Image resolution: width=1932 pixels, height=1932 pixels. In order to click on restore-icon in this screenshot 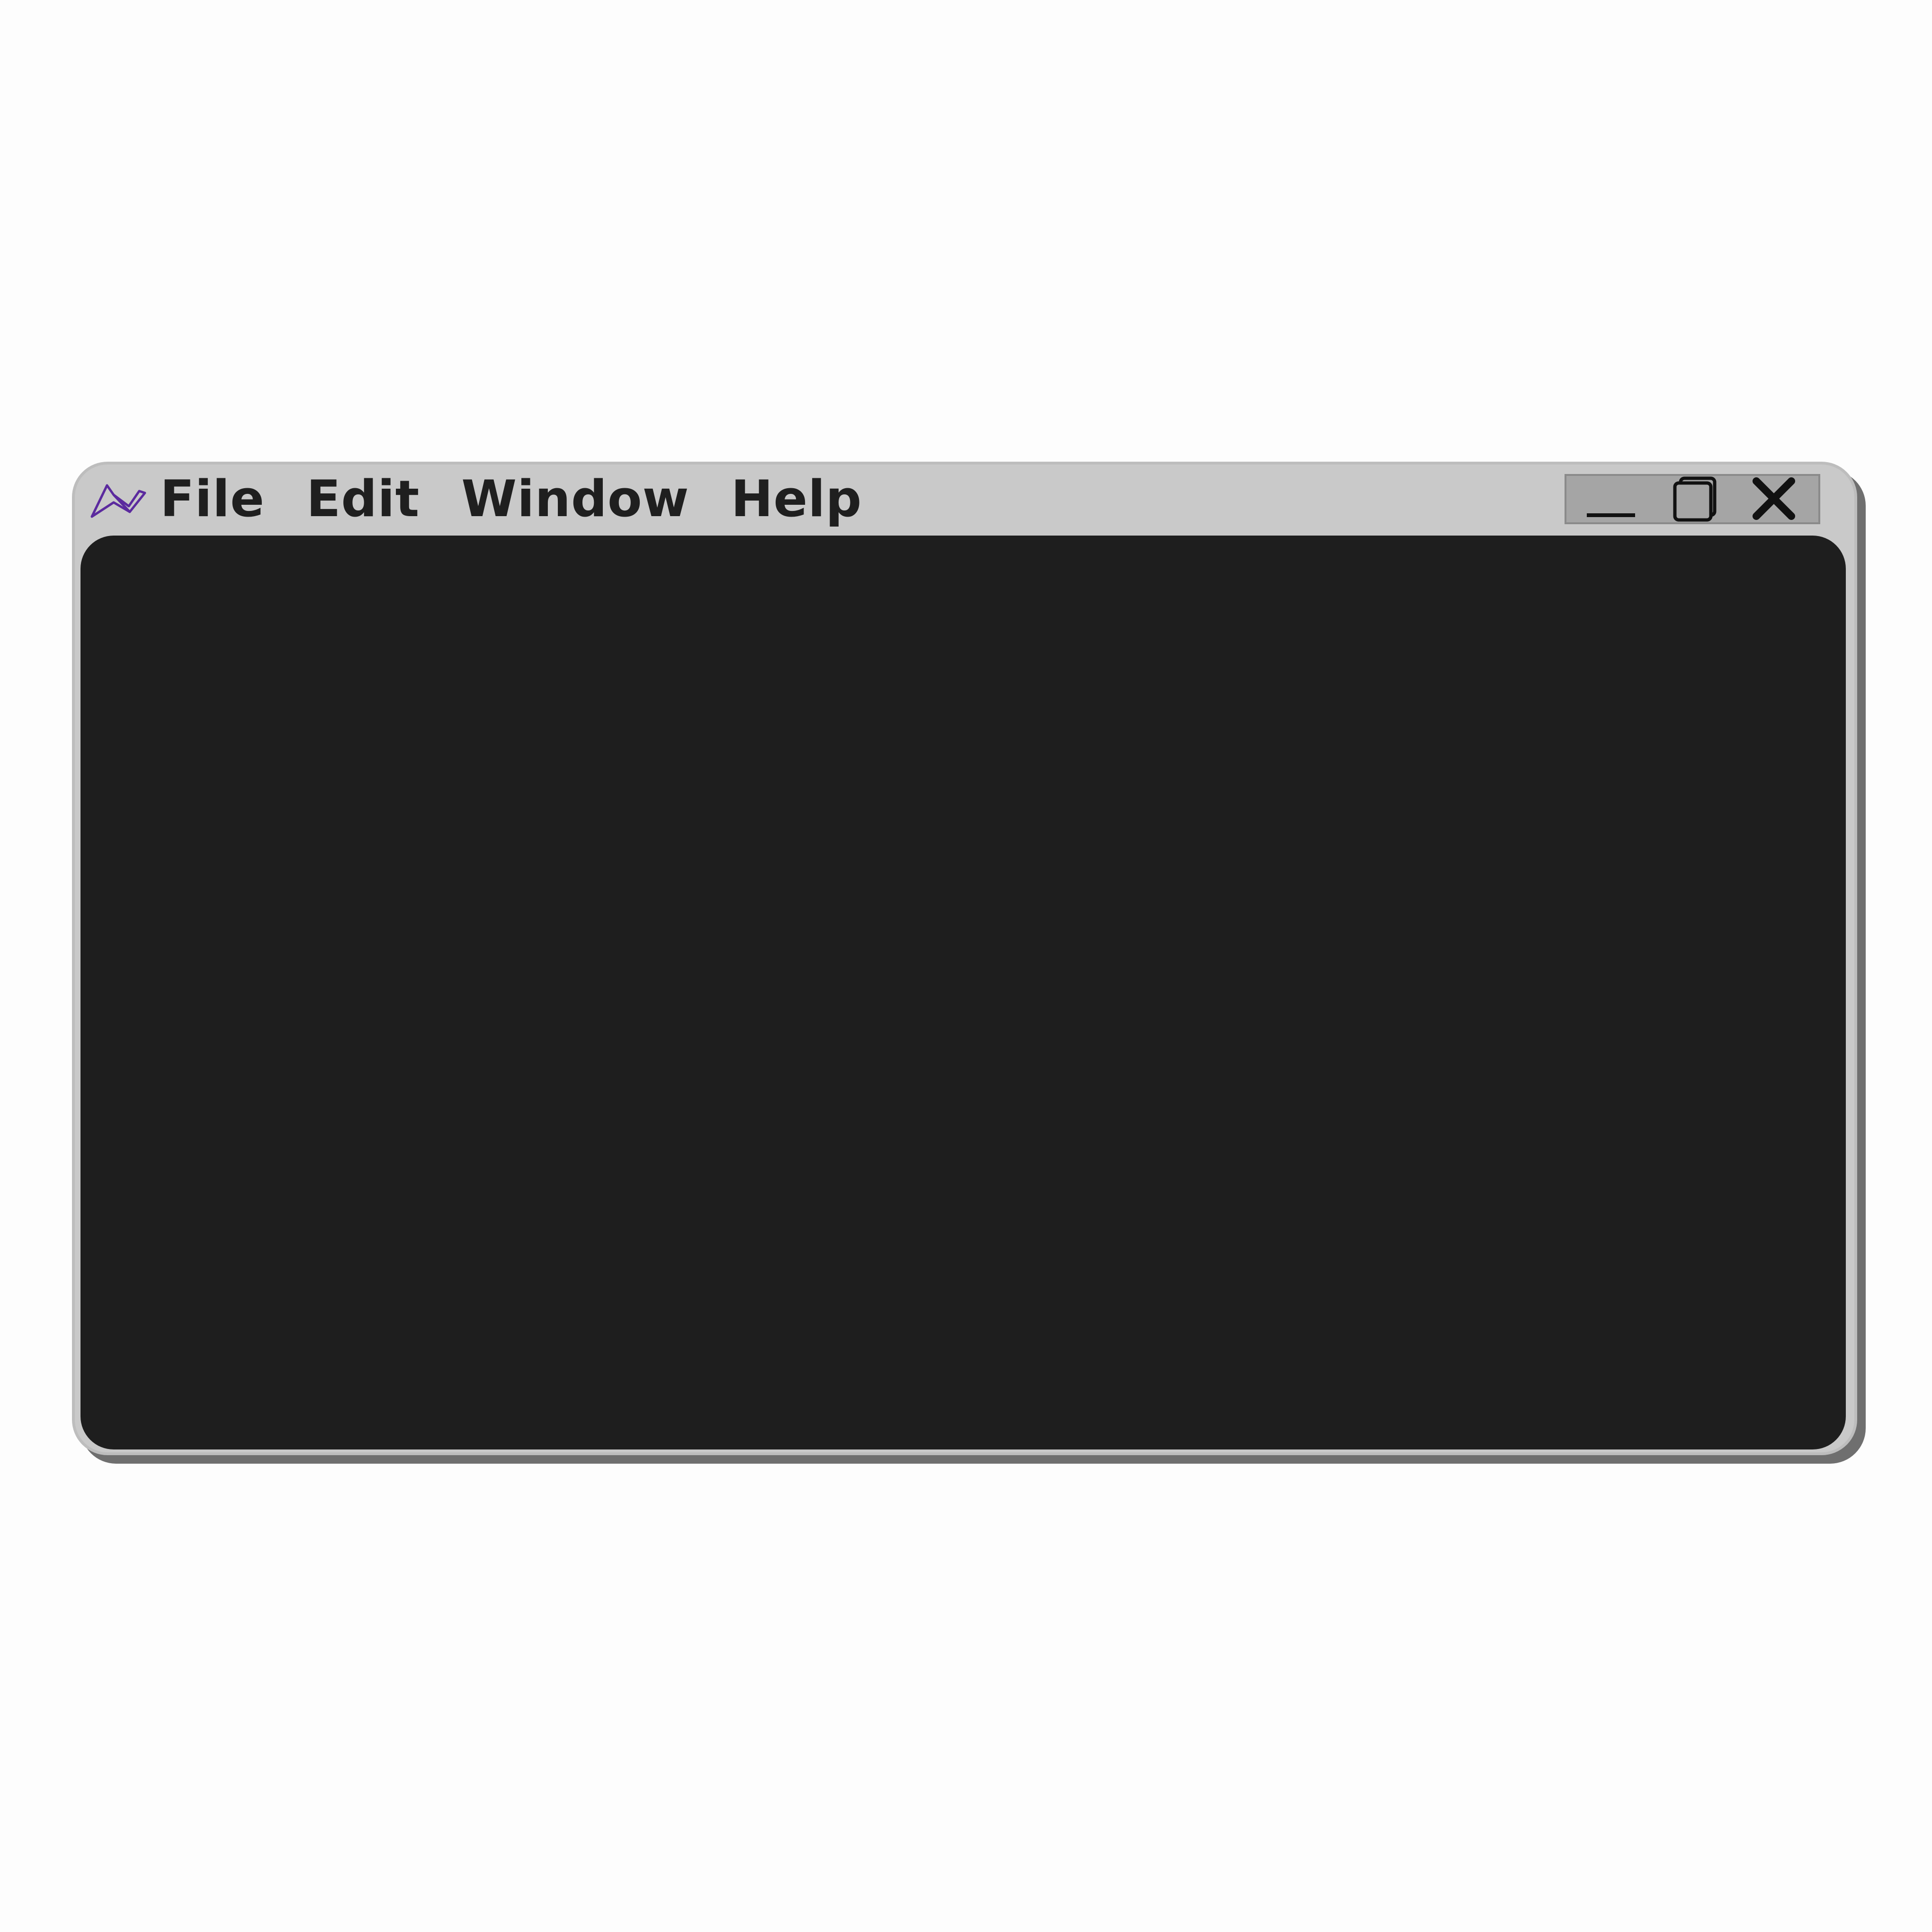, I will do `click(1695, 499)`.